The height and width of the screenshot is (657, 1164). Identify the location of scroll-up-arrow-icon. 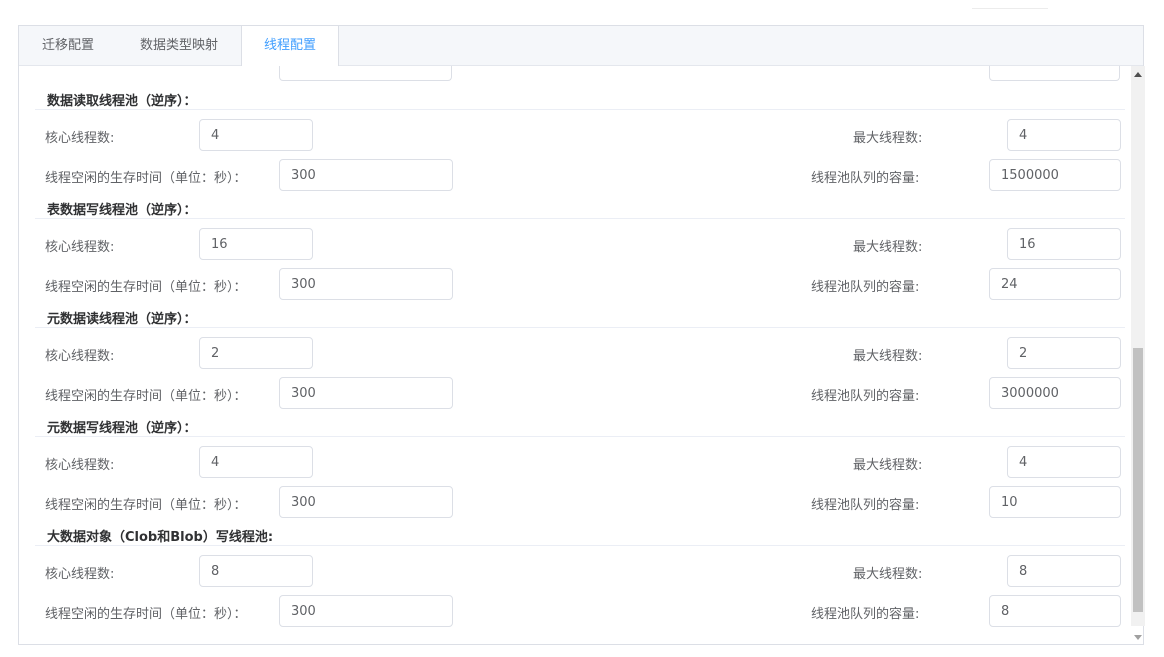
(1138, 74).